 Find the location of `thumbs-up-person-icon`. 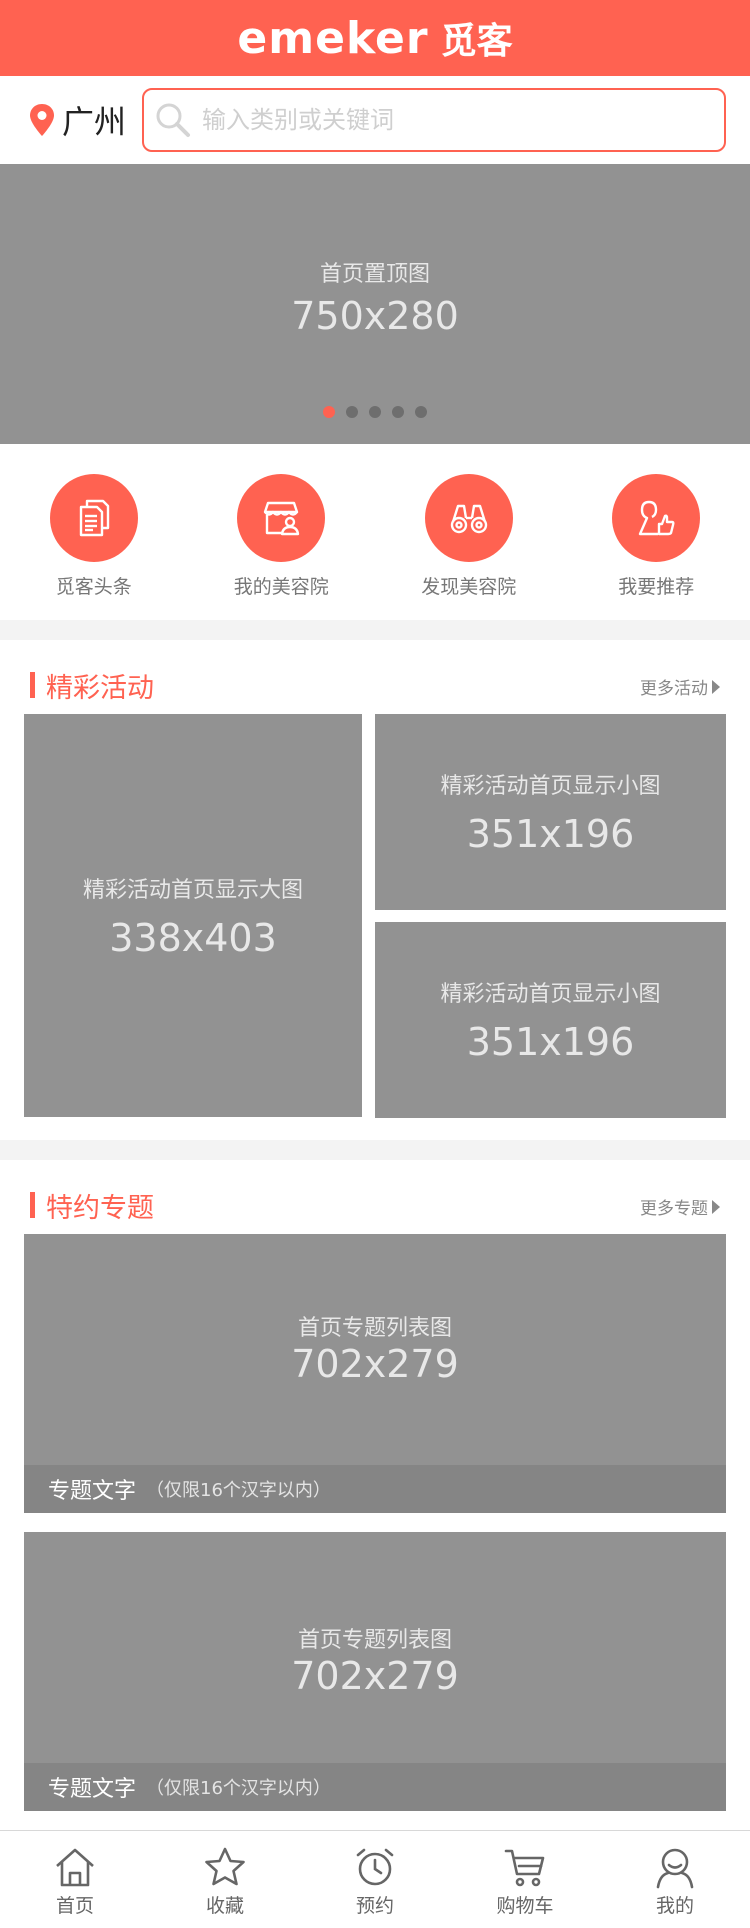

thumbs-up-person-icon is located at coordinates (657, 518).